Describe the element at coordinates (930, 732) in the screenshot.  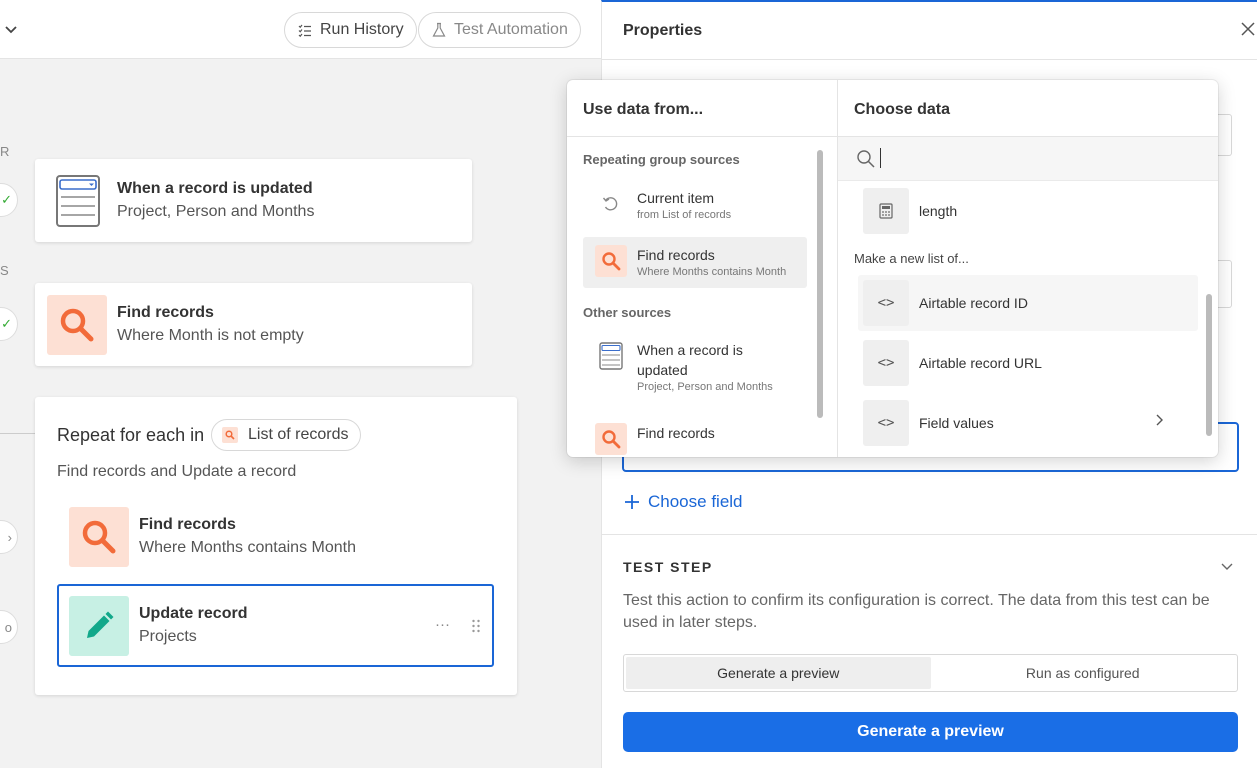
I see `generate-preview-button: Generate a preview` at that location.